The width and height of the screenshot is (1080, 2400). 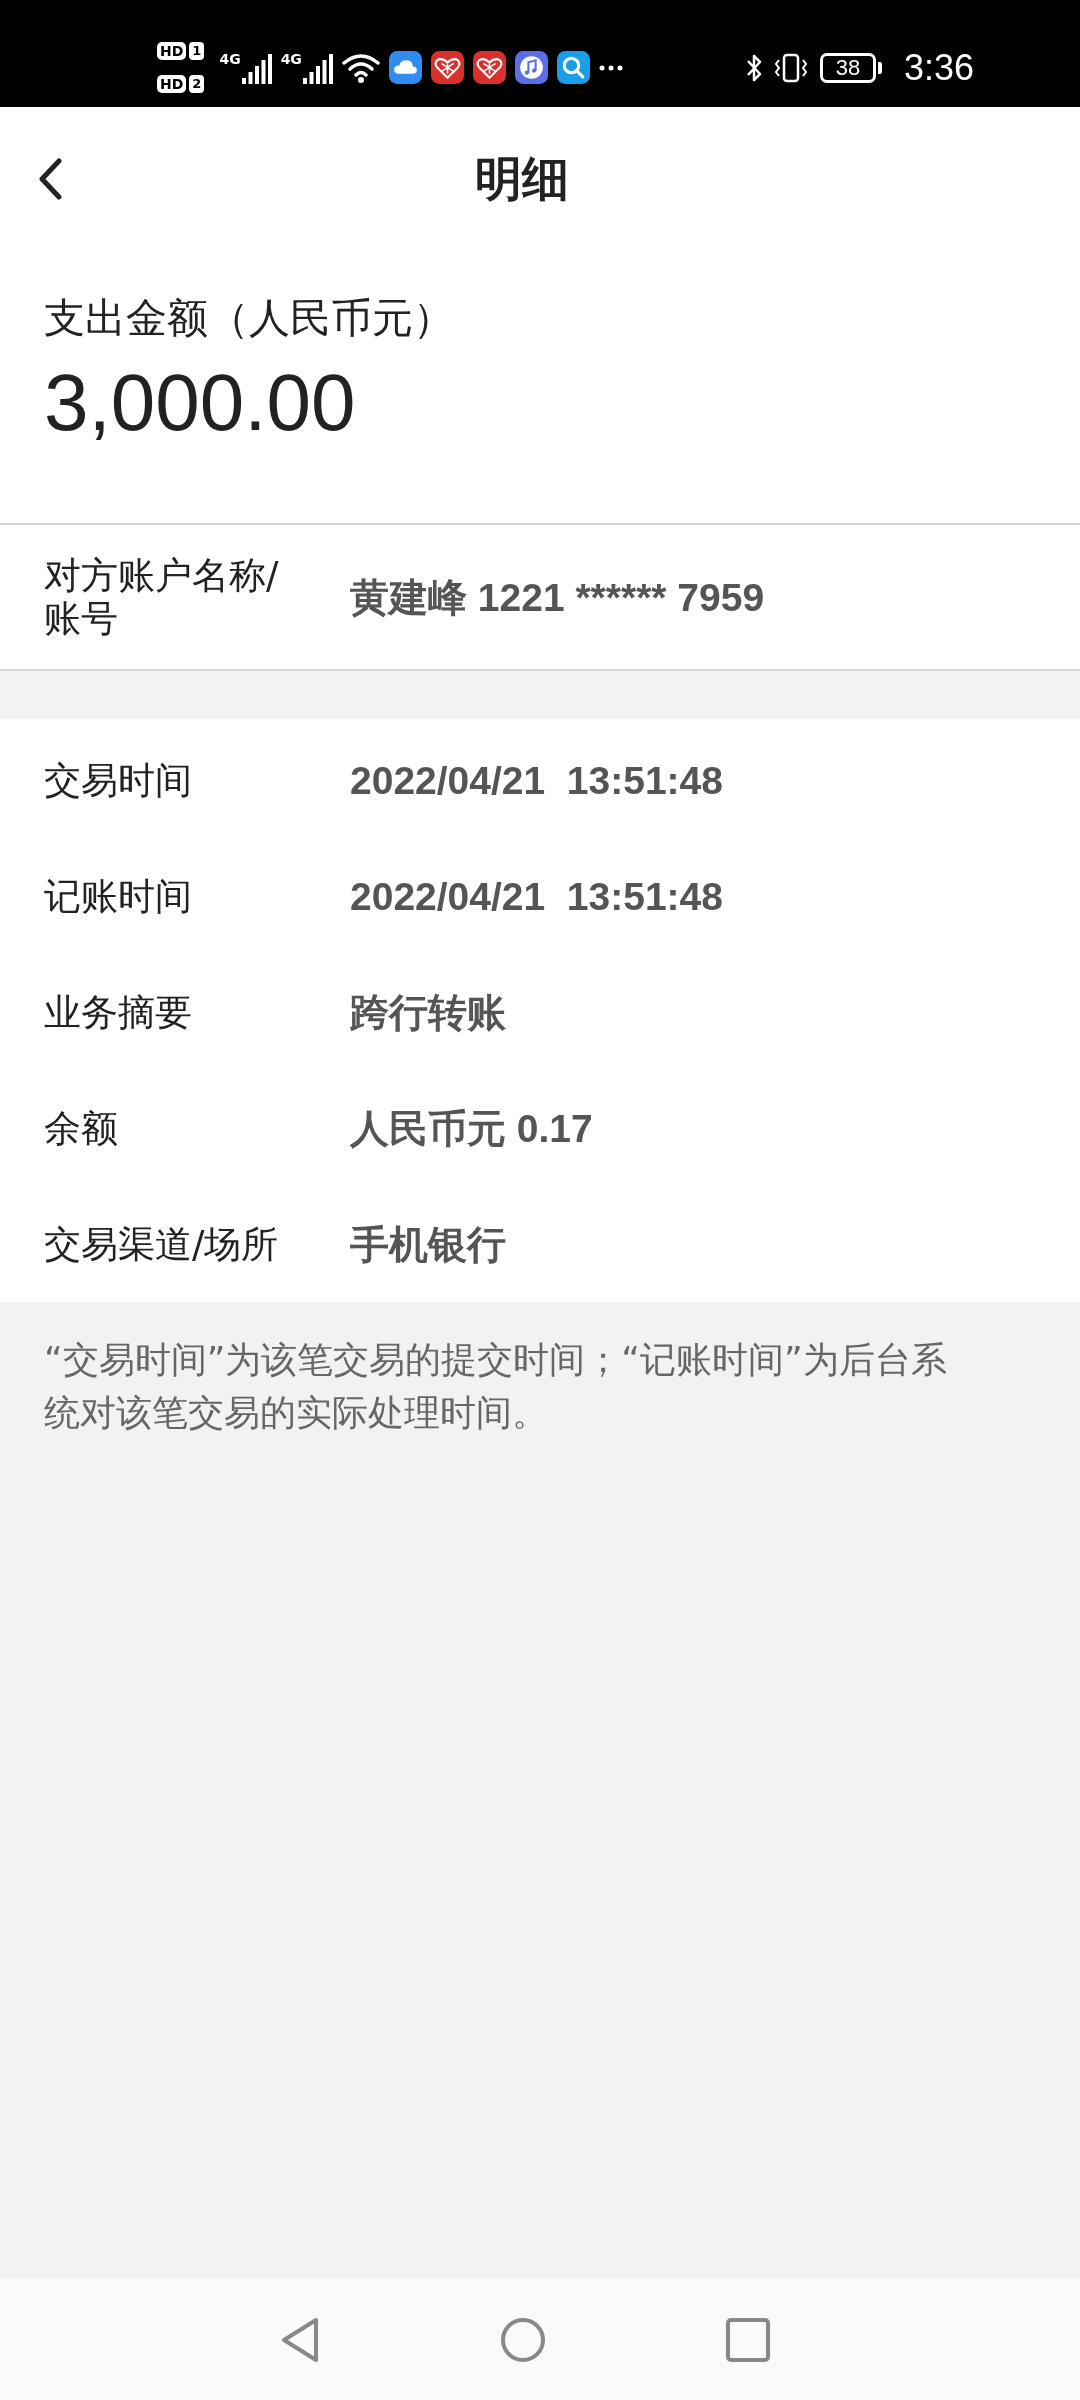 I want to click on back-nav-button, so click(x=300, y=2339).